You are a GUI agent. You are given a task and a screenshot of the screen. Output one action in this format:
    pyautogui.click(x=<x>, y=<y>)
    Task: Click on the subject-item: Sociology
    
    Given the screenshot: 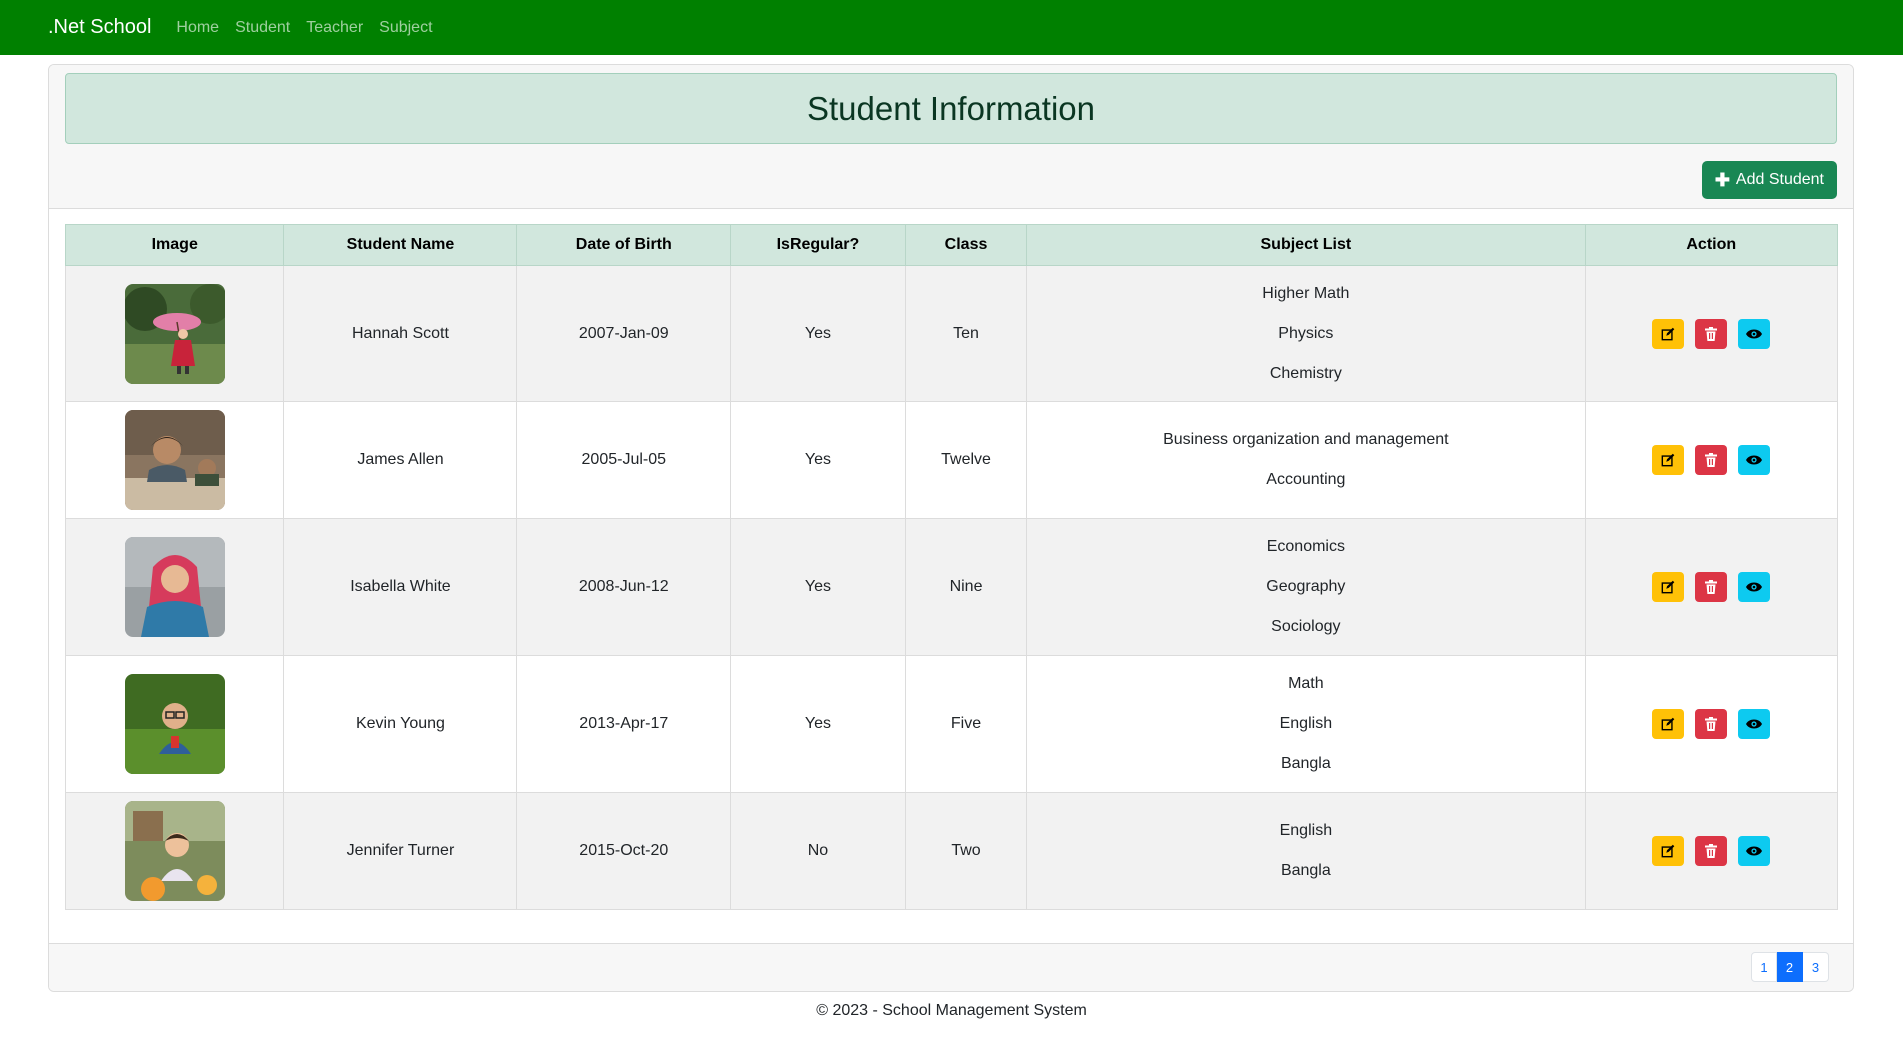 What is the action you would take?
    pyautogui.click(x=1306, y=626)
    